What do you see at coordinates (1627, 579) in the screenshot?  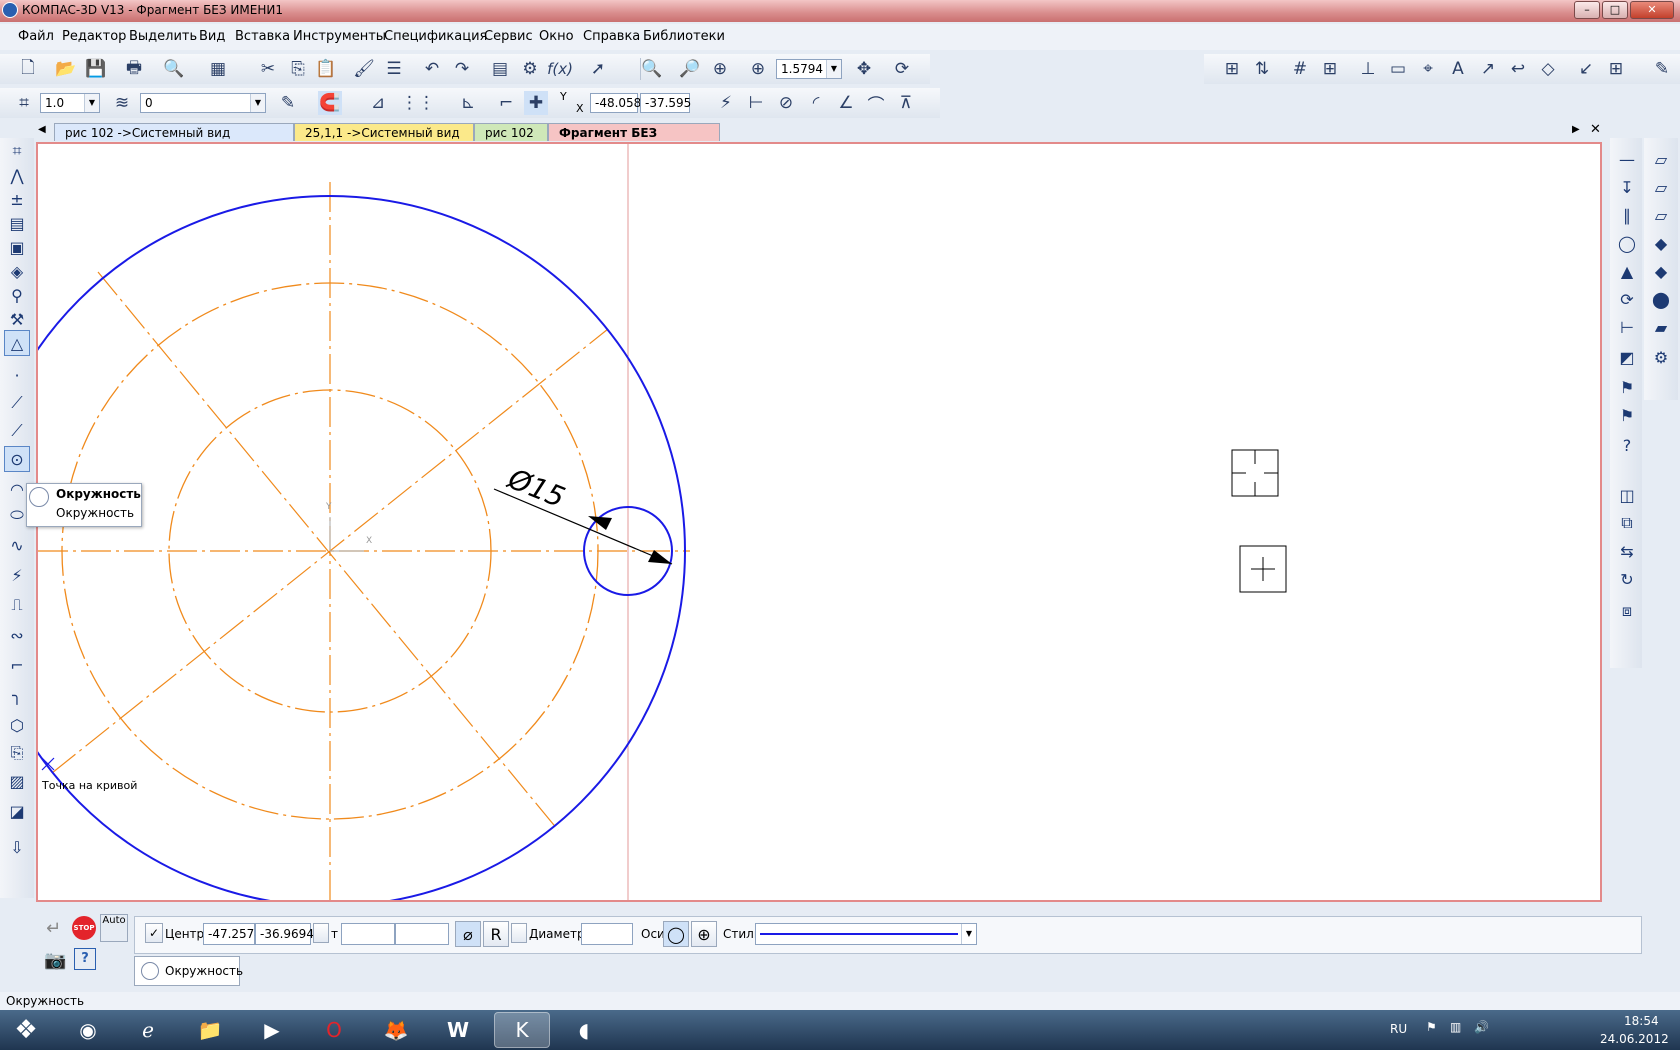 I see `reload-view-icon: ↻` at bounding box center [1627, 579].